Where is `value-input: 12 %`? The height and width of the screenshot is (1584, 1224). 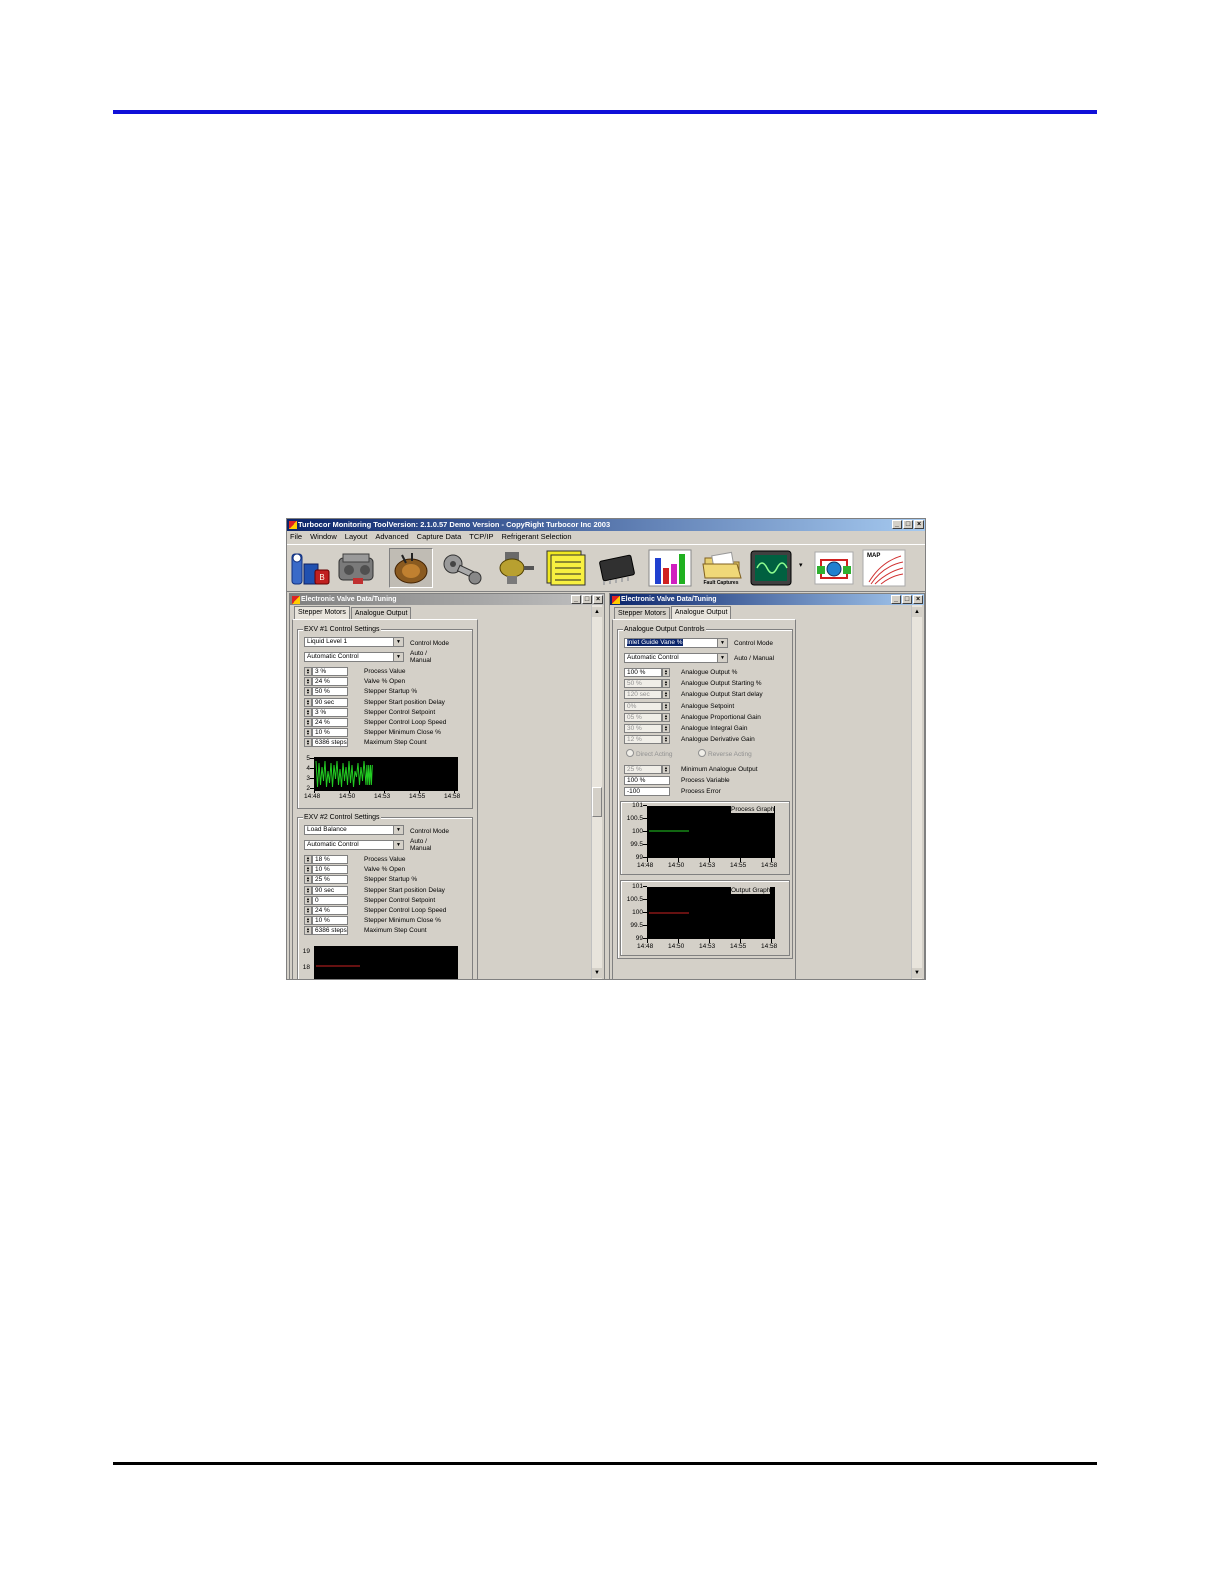
value-input: 12 % is located at coordinates (643, 740).